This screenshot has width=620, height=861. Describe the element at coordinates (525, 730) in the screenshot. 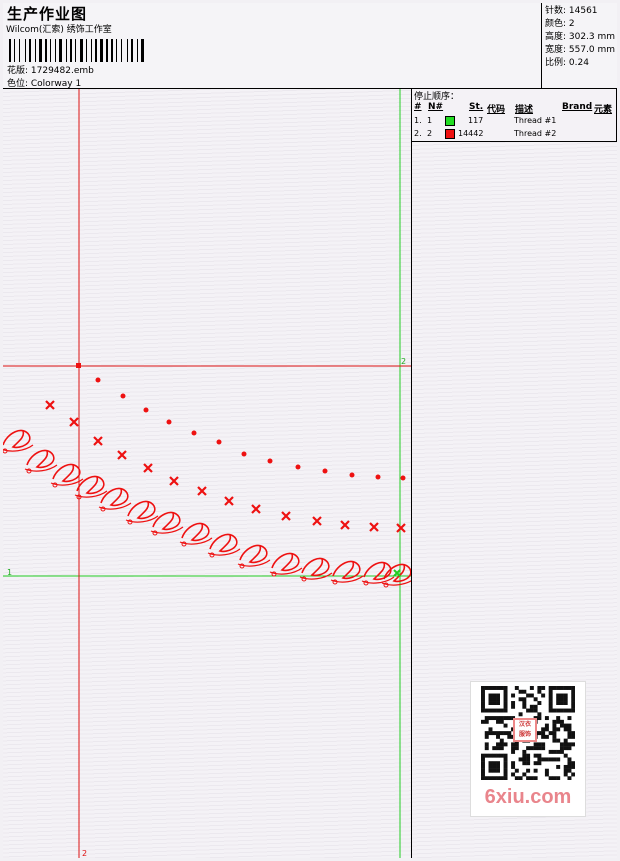

I see `qr-logo: 汉衣 服饰` at that location.